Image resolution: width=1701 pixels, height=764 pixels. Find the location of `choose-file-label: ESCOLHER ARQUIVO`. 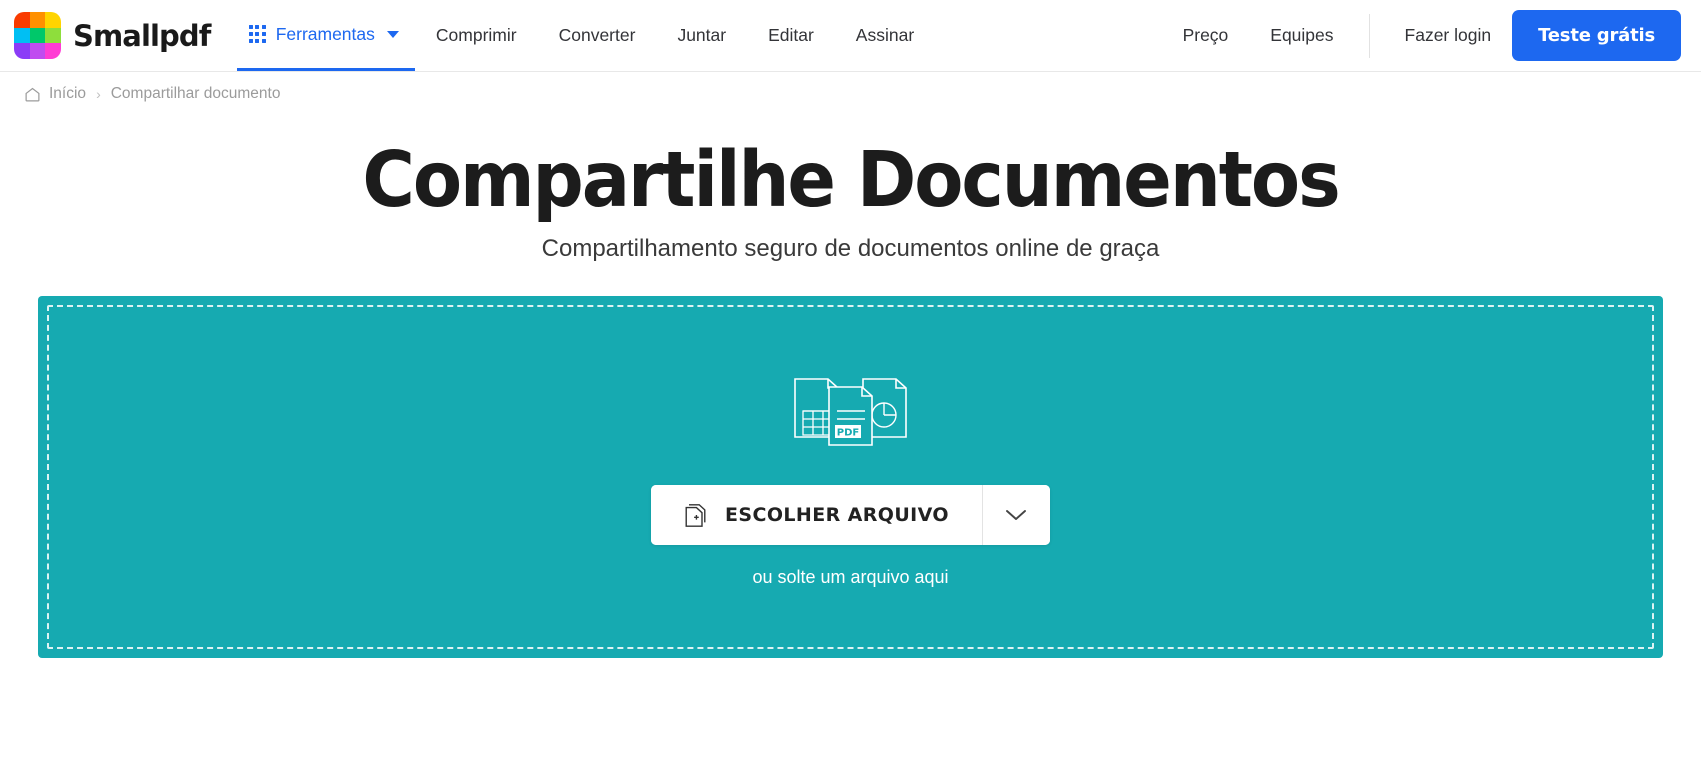

choose-file-label: ESCOLHER ARQUIVO is located at coordinates (837, 514).